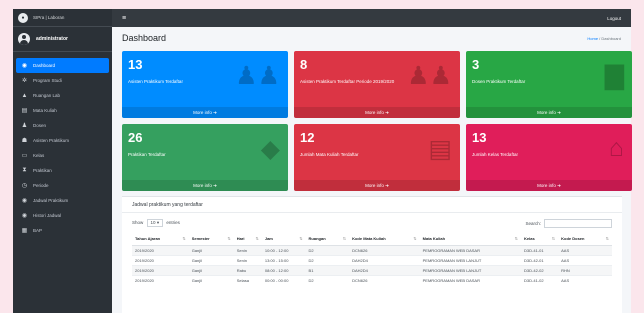 The image size is (644, 313). Describe the element at coordinates (51, 200) in the screenshot. I see `sidebar-item-label: Jadwal Praktikum` at that location.